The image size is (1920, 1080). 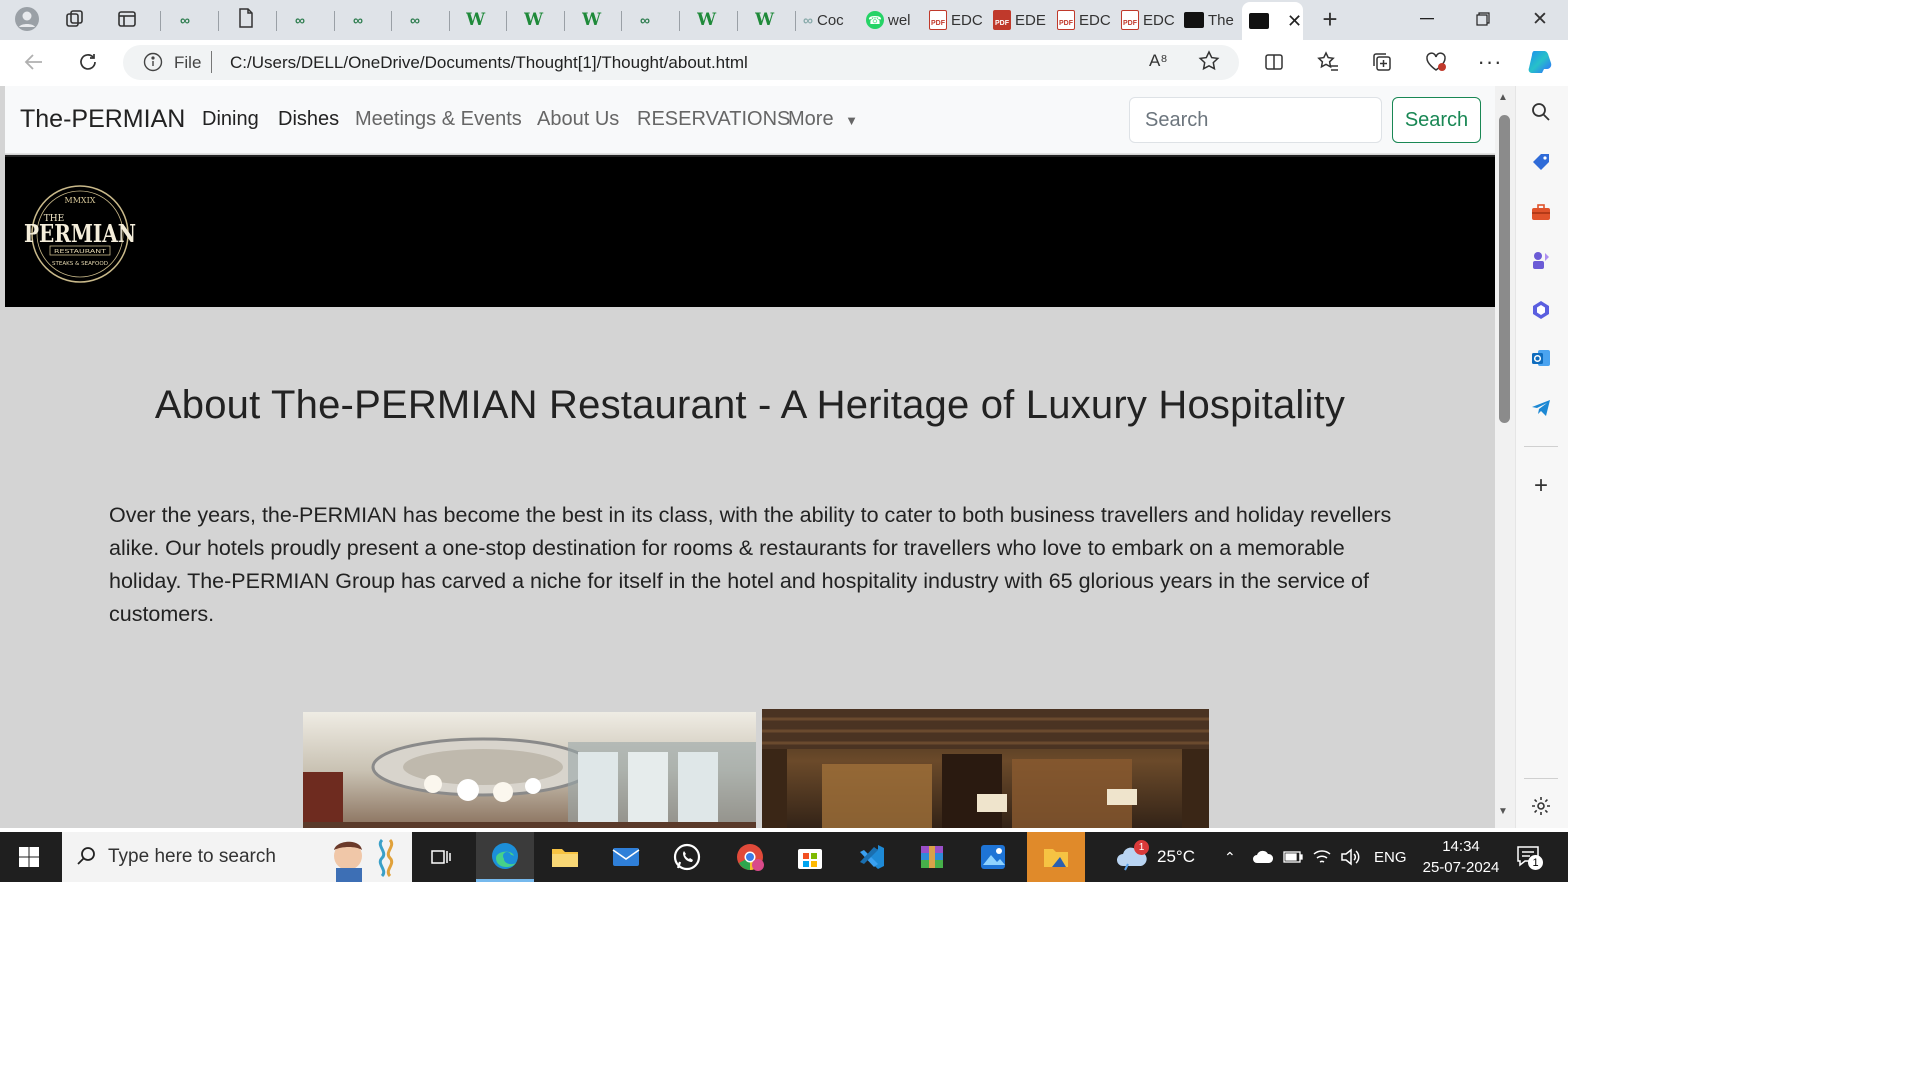 I want to click on microsoft-store-icon, so click(x=810, y=857).